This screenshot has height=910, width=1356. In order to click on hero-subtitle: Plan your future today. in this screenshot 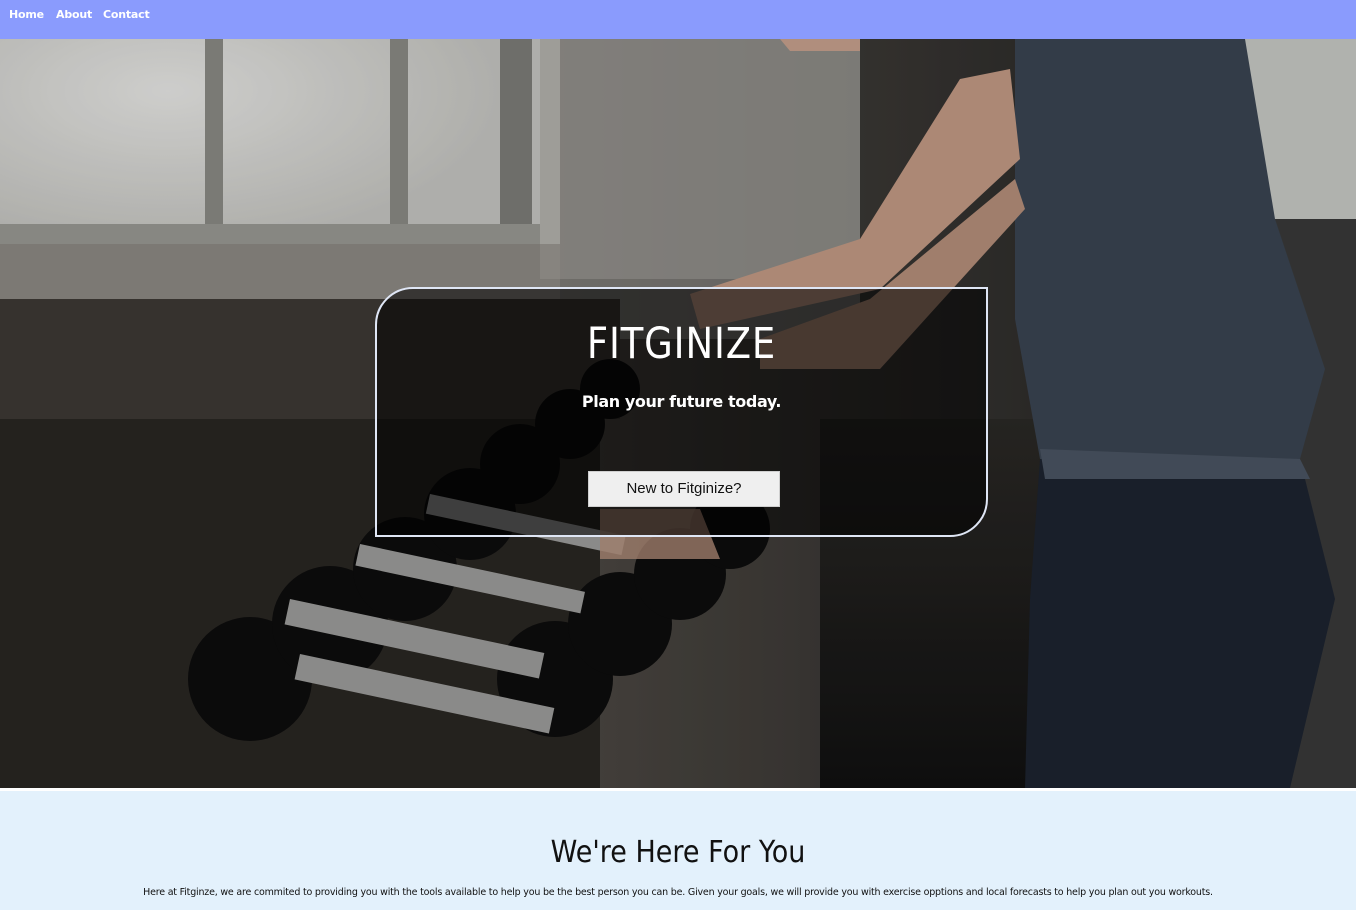, I will do `click(681, 401)`.